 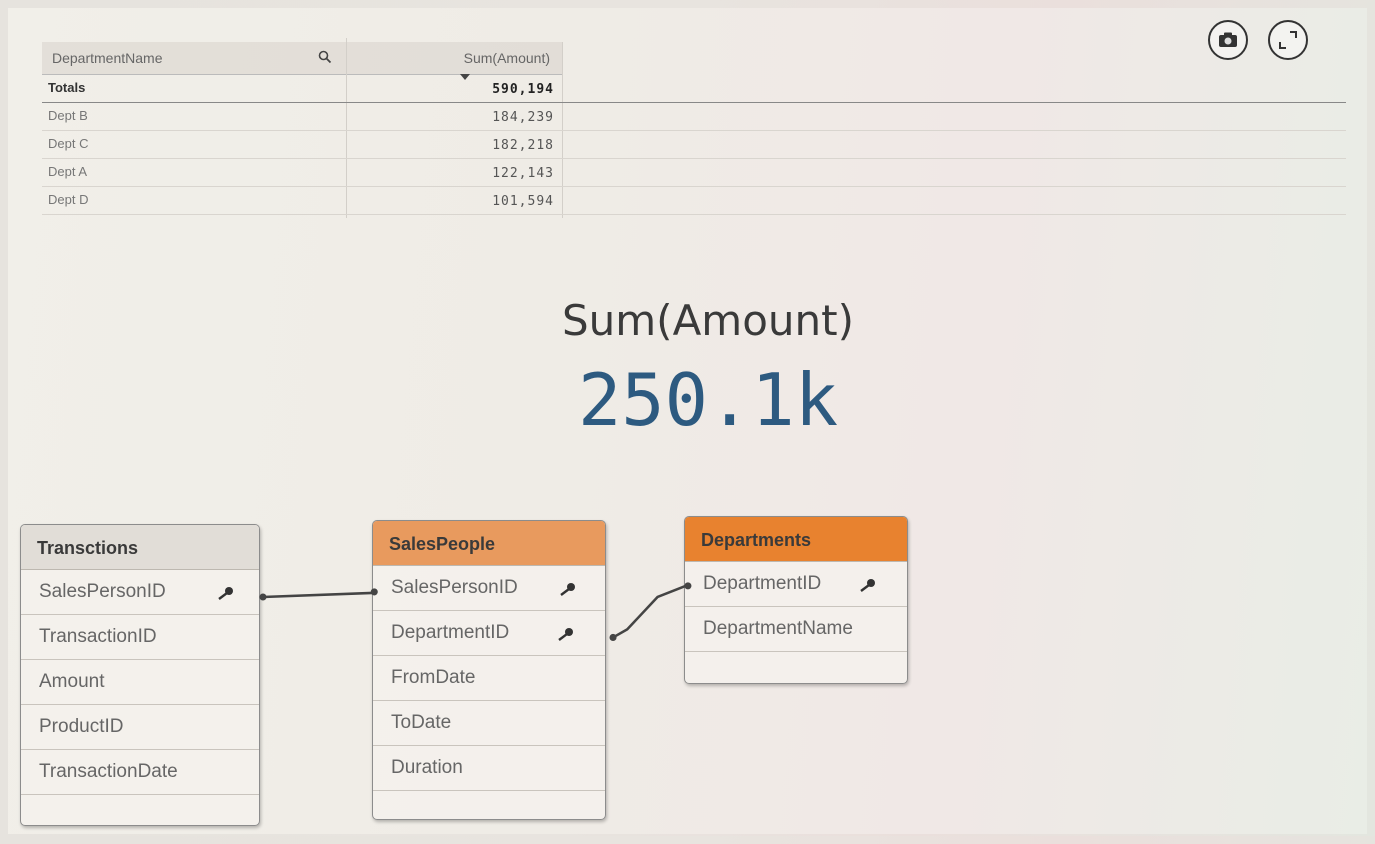 What do you see at coordinates (523, 117) in the screenshot?
I see `row-amount: 184,239` at bounding box center [523, 117].